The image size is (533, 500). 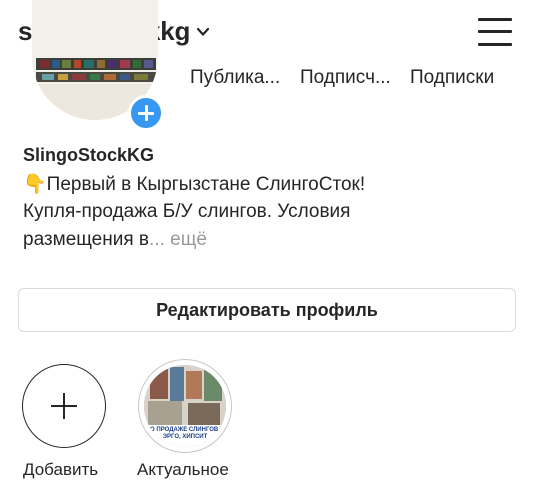 I want to click on bio-more-link: ... ещё, so click(x=178, y=239).